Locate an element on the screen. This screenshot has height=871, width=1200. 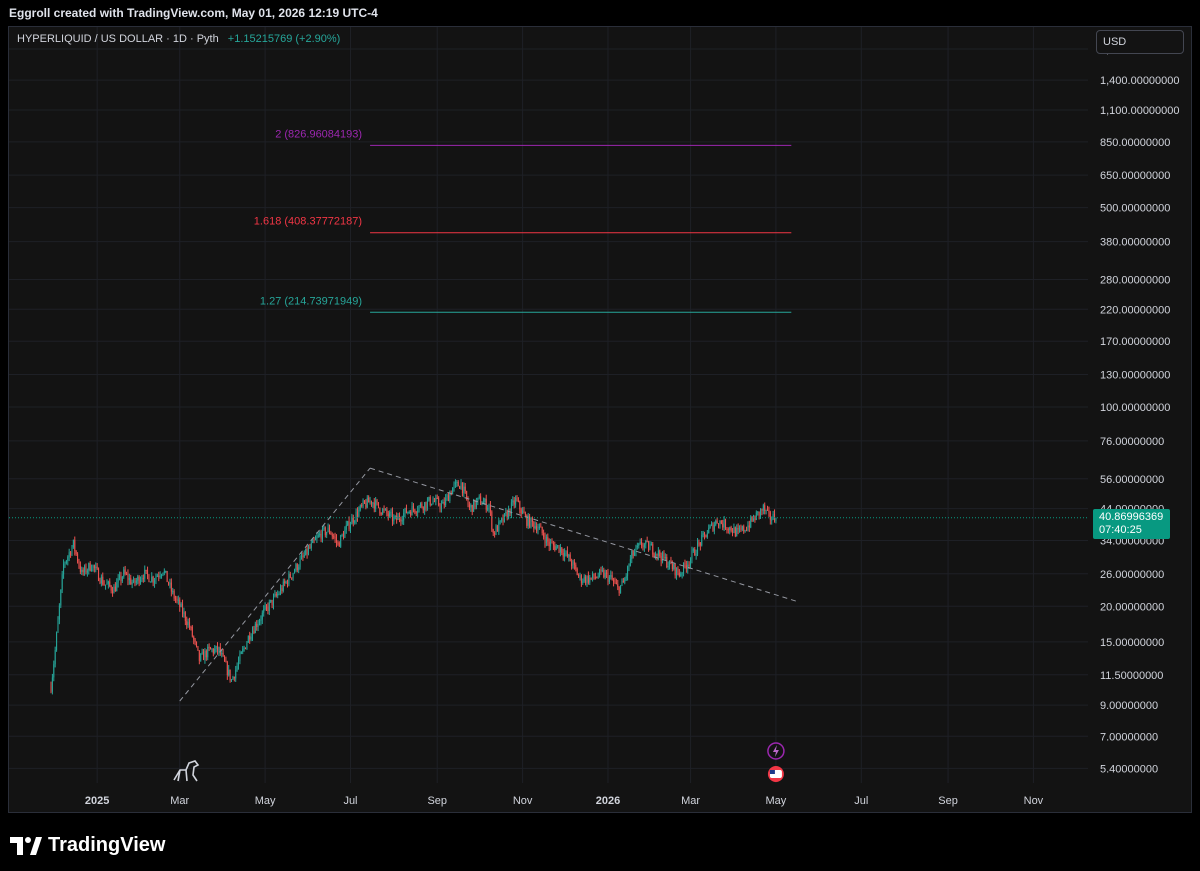
currency-button: USD is located at coordinates (1140, 42).